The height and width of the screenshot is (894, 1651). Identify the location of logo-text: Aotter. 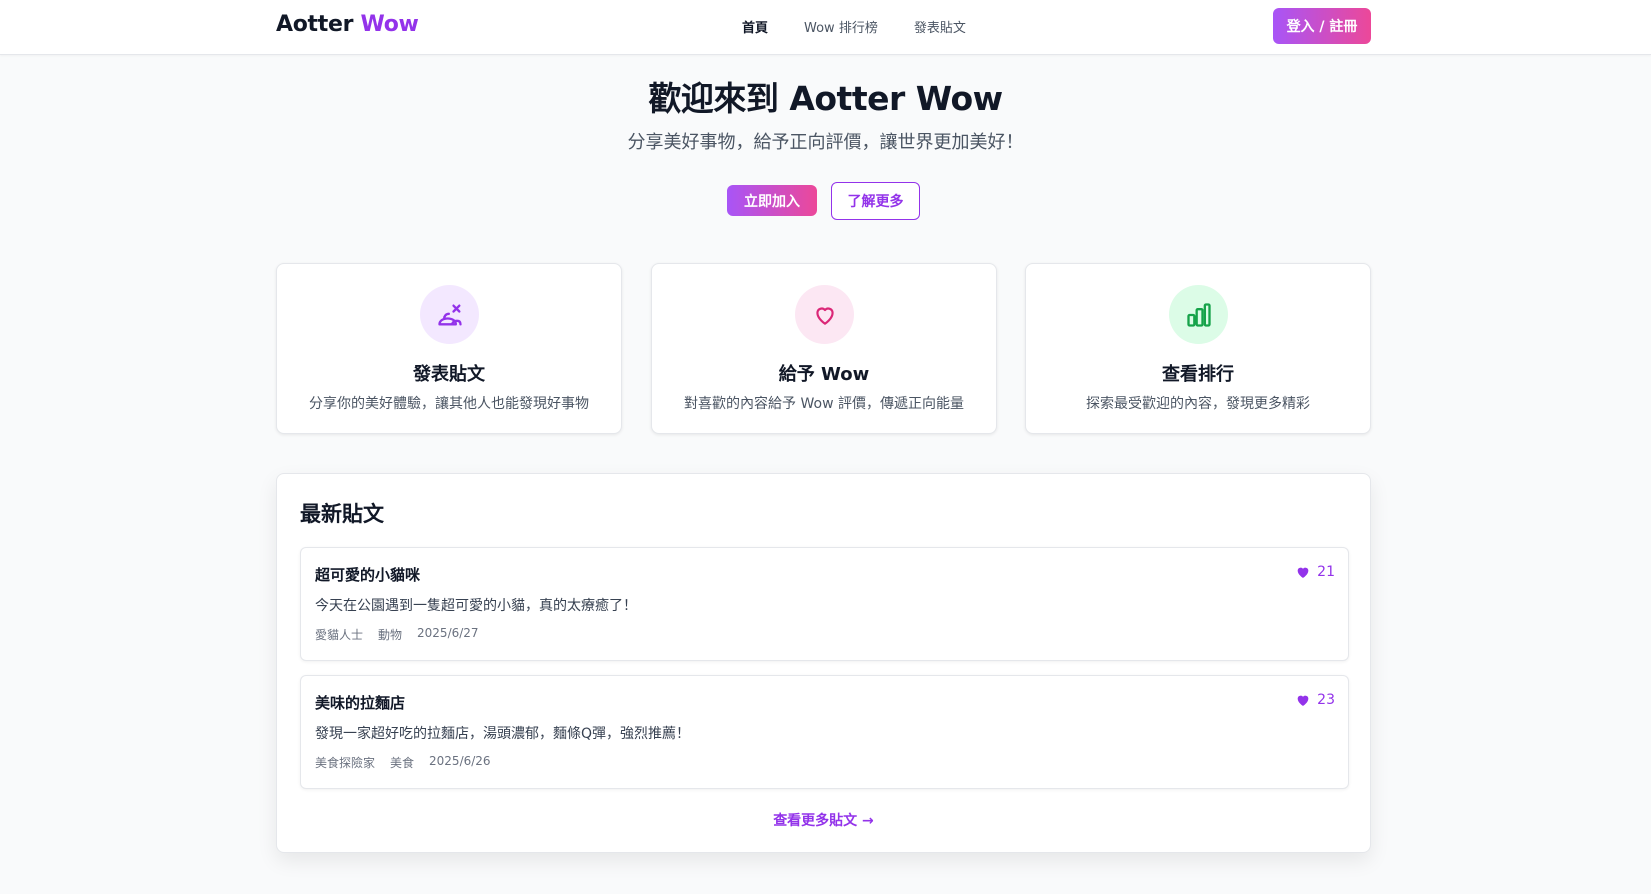
(315, 24).